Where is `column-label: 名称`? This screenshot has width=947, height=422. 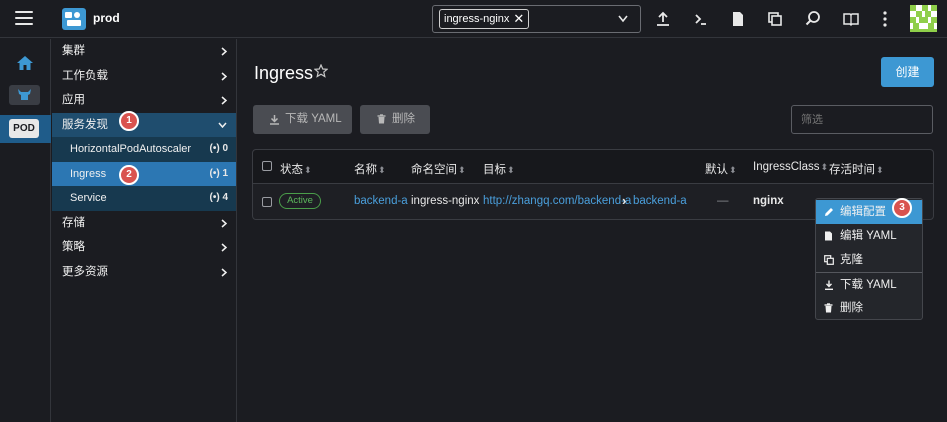 column-label: 名称 is located at coordinates (365, 170).